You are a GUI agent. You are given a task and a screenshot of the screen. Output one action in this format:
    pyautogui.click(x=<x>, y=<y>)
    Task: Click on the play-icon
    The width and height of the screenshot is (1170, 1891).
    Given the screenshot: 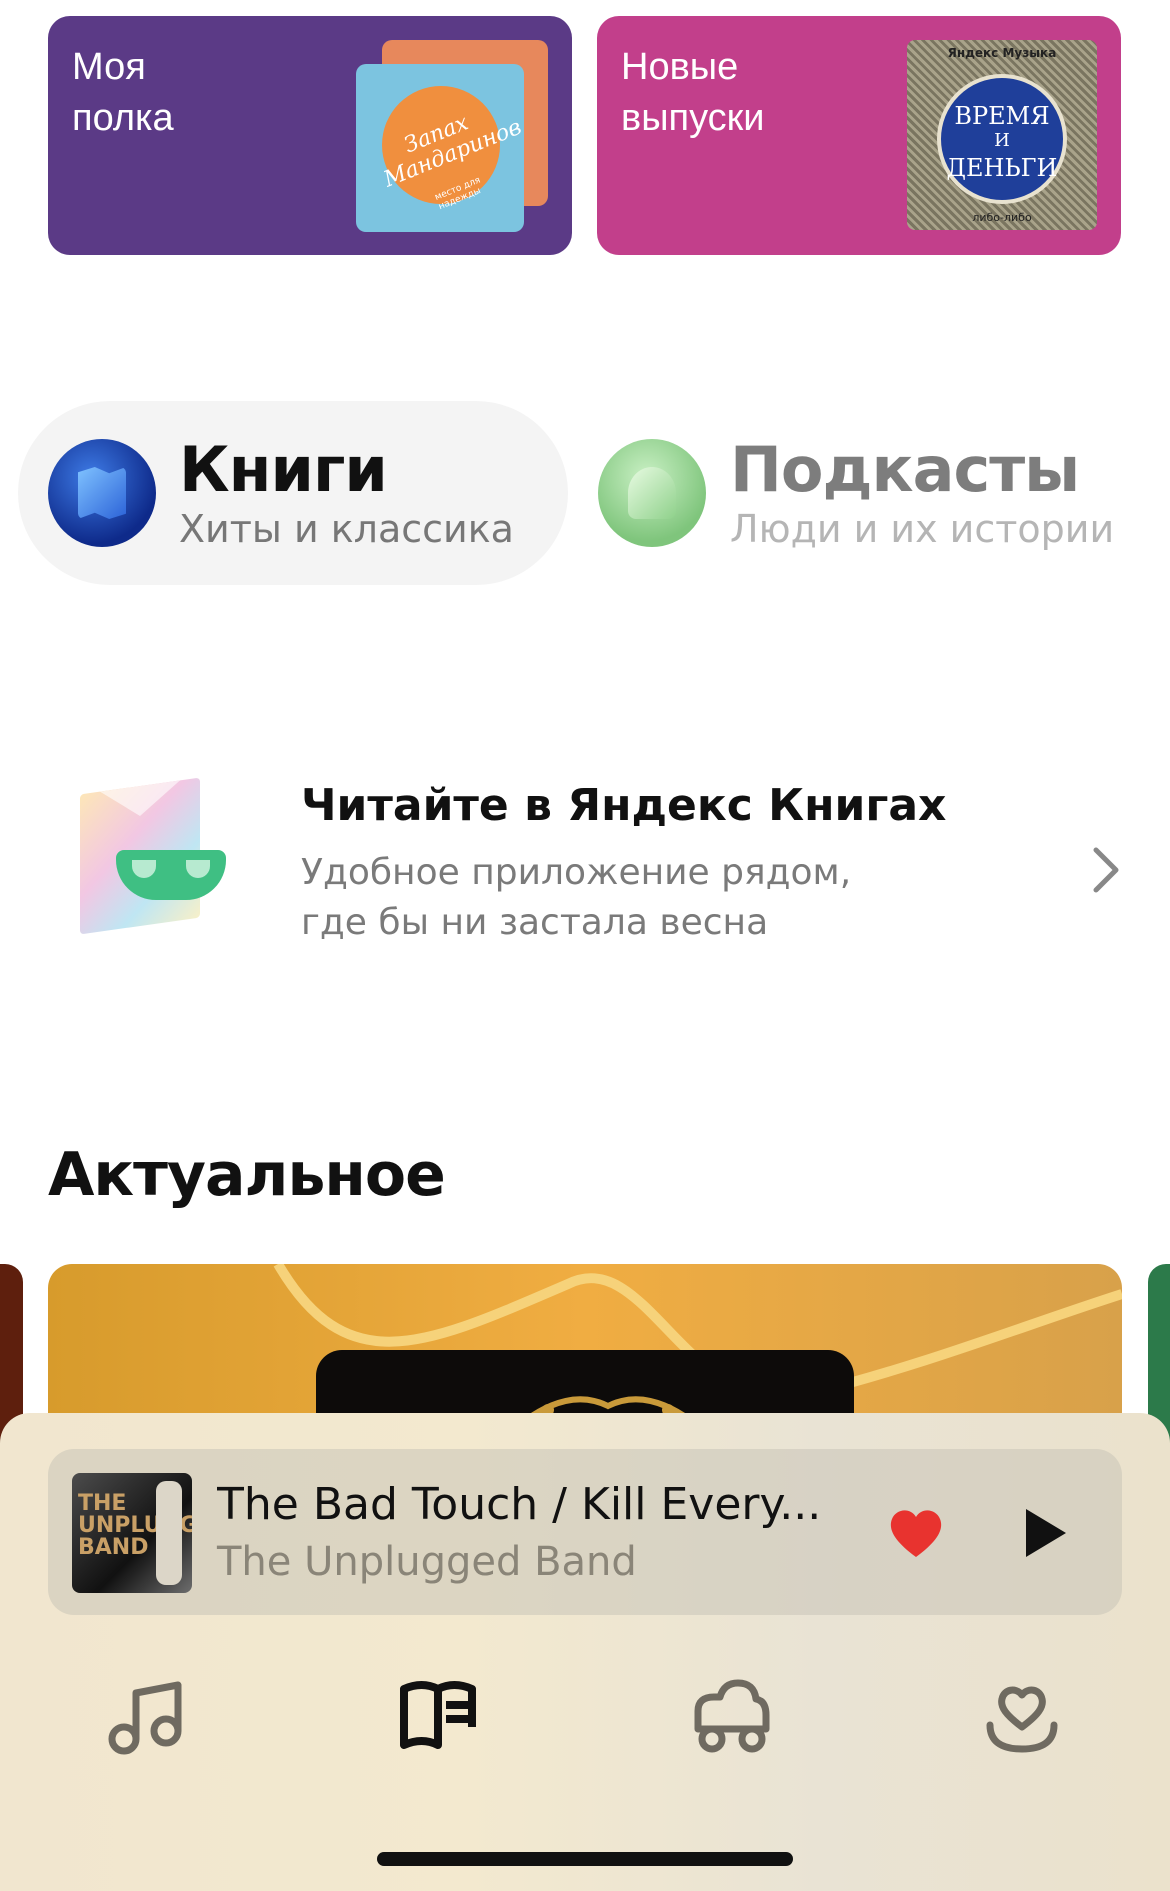 What is the action you would take?
    pyautogui.click(x=1046, y=1533)
    